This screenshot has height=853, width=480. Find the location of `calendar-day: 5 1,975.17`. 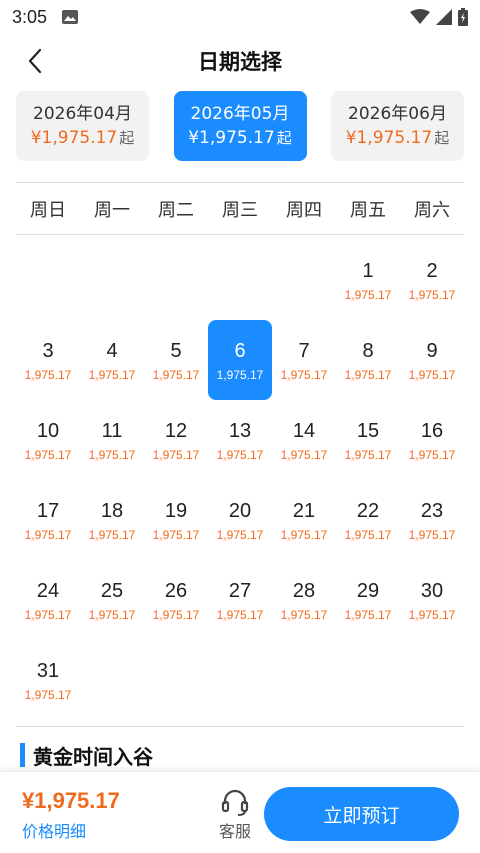

calendar-day: 5 1,975.17 is located at coordinates (176, 360).